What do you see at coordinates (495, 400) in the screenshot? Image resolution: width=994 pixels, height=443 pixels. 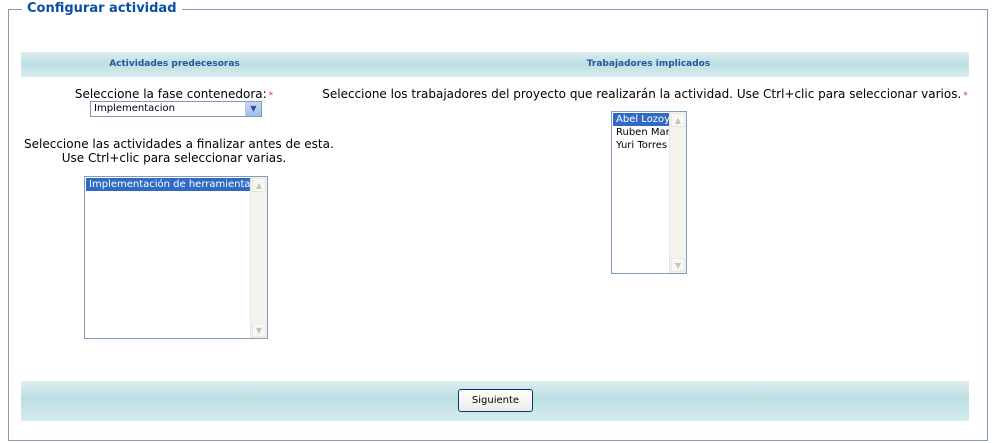 I see `next-button: Siguiente` at bounding box center [495, 400].